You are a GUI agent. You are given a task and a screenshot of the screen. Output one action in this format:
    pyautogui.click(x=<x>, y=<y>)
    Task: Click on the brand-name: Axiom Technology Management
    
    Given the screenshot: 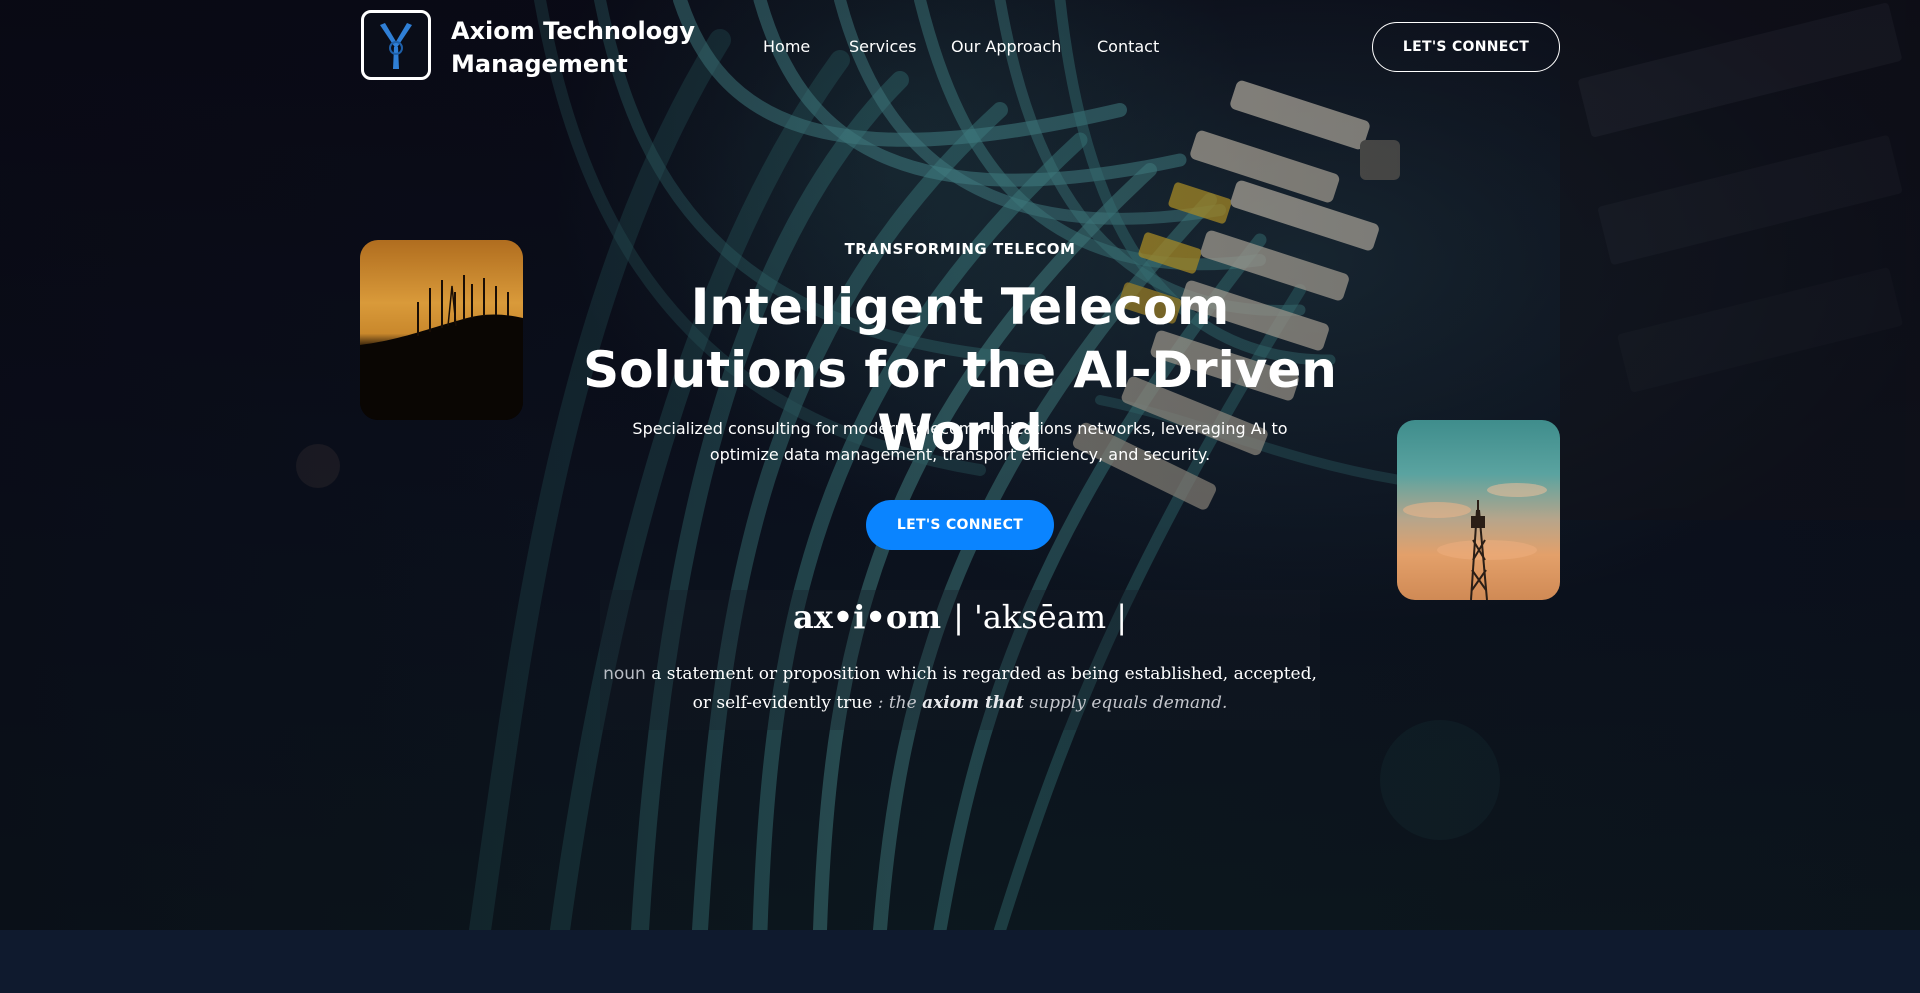 What is the action you would take?
    pyautogui.click(x=576, y=48)
    